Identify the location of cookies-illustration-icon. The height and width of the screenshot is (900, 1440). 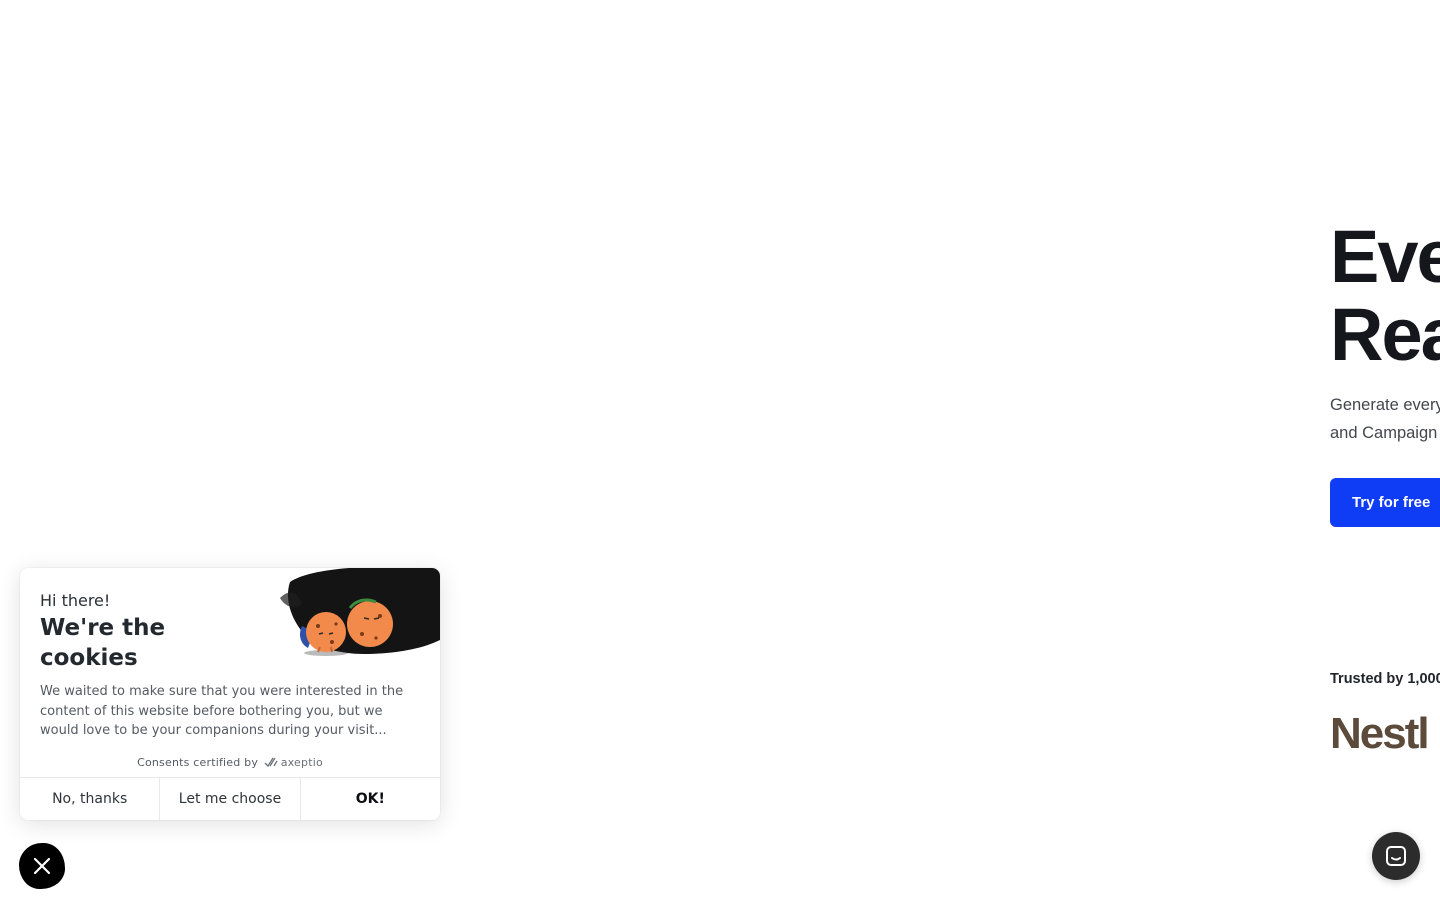
(360, 612).